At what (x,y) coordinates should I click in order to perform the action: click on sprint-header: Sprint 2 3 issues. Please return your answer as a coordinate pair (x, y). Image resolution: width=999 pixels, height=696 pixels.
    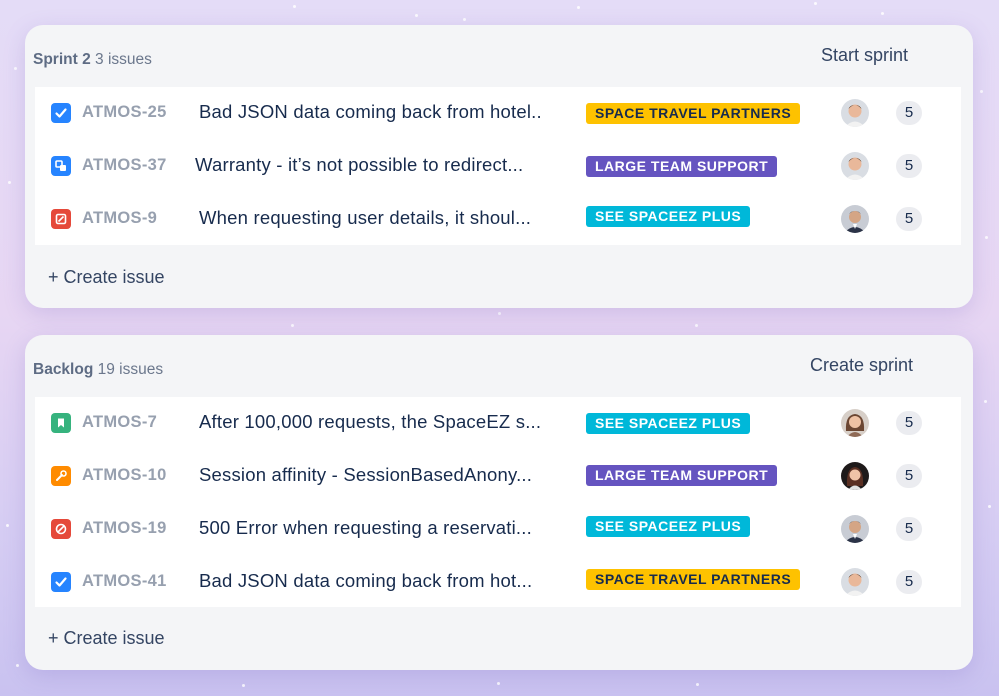
    Looking at the image, I should click on (92, 60).